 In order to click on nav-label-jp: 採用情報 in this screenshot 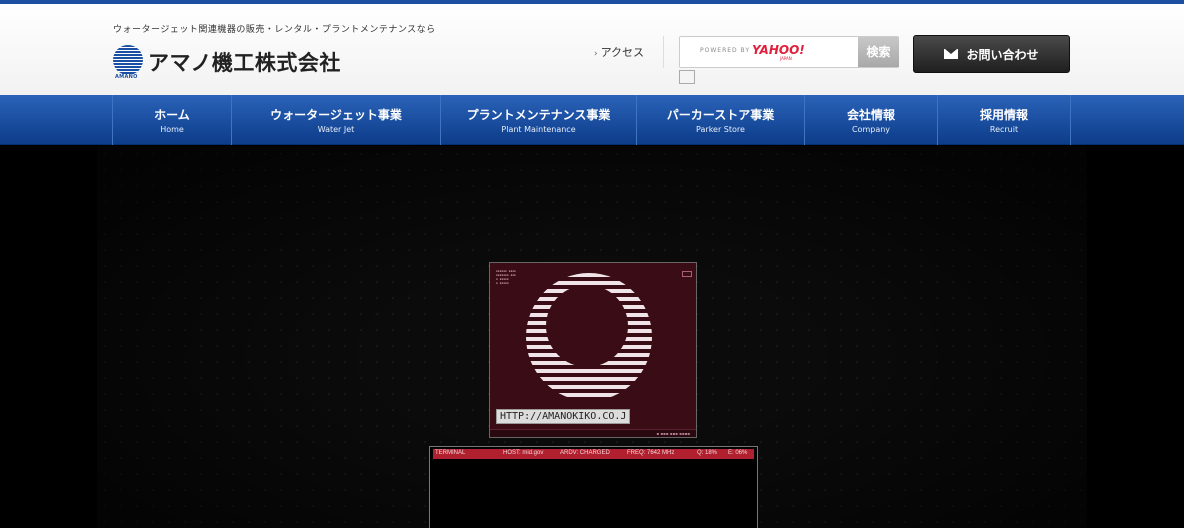, I will do `click(1003, 115)`.